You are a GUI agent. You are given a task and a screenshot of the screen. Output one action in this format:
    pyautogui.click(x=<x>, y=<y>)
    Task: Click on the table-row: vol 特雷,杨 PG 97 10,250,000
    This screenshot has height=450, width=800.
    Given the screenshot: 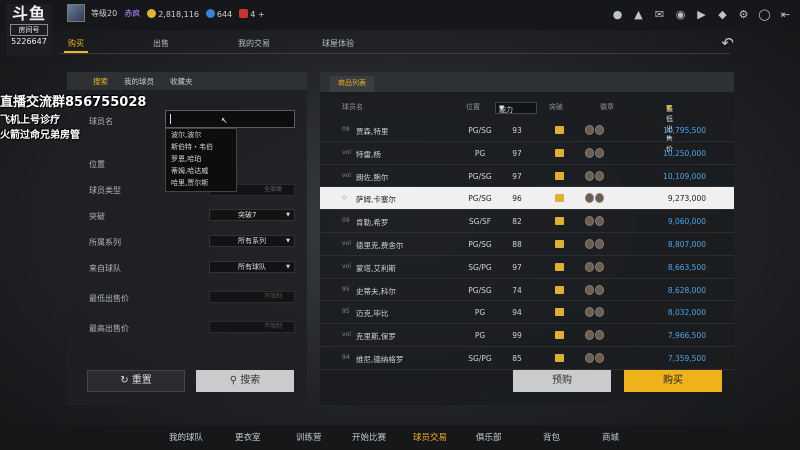 What is the action you would take?
    pyautogui.click(x=527, y=153)
    